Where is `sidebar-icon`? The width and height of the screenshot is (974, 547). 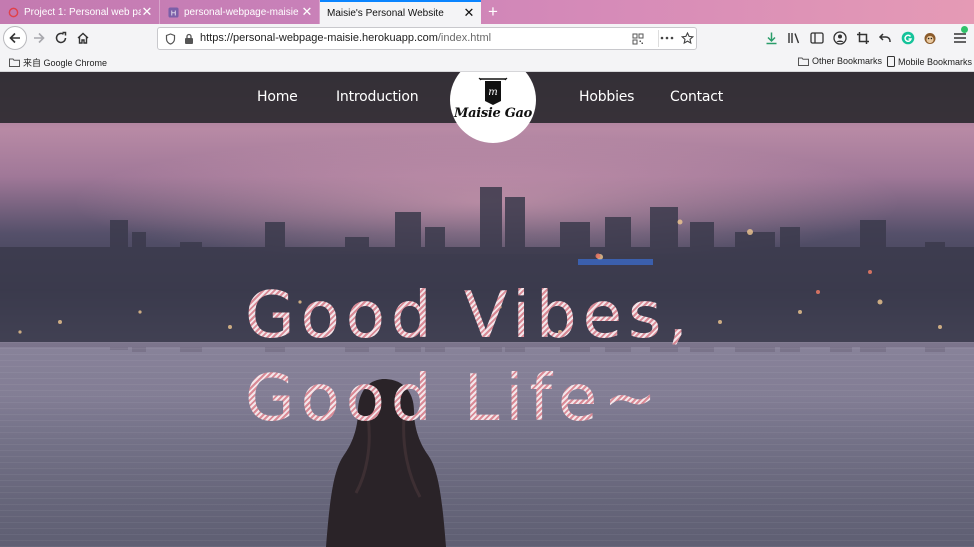
sidebar-icon is located at coordinates (817, 38).